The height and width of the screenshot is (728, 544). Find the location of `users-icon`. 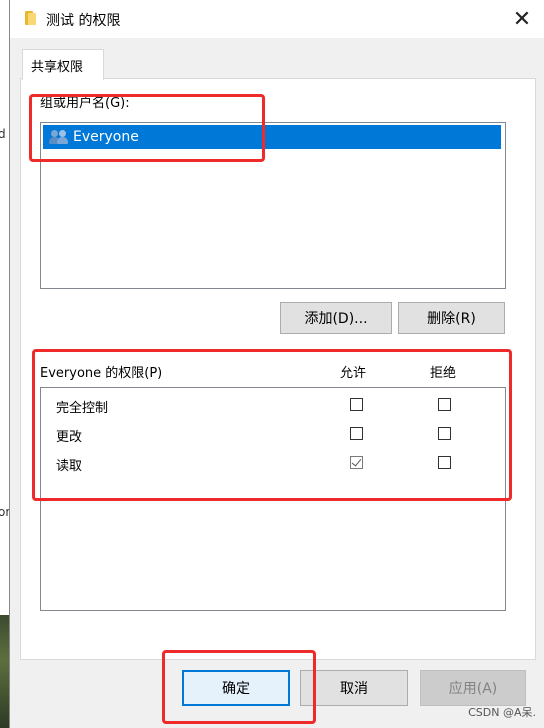

users-icon is located at coordinates (59, 137).